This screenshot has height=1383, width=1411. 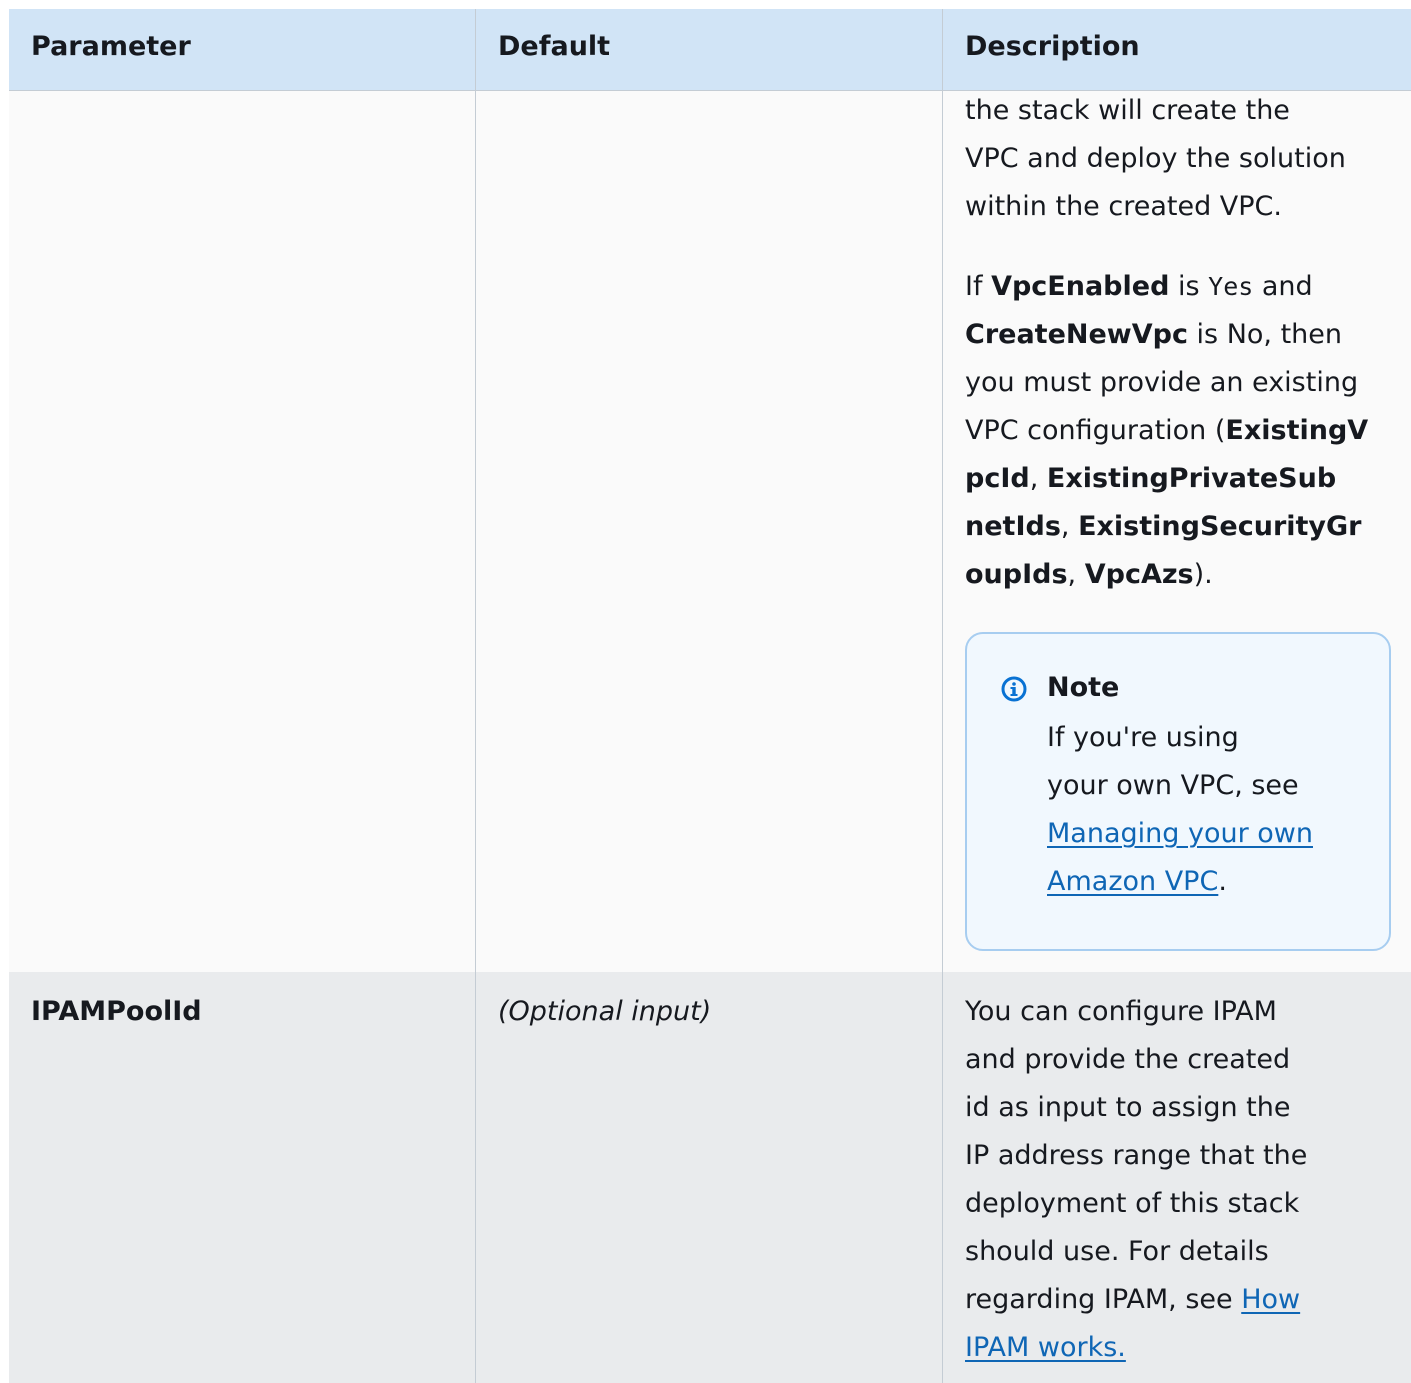 I want to click on parameter-cell: IPAMPoolId, so click(x=242, y=1177).